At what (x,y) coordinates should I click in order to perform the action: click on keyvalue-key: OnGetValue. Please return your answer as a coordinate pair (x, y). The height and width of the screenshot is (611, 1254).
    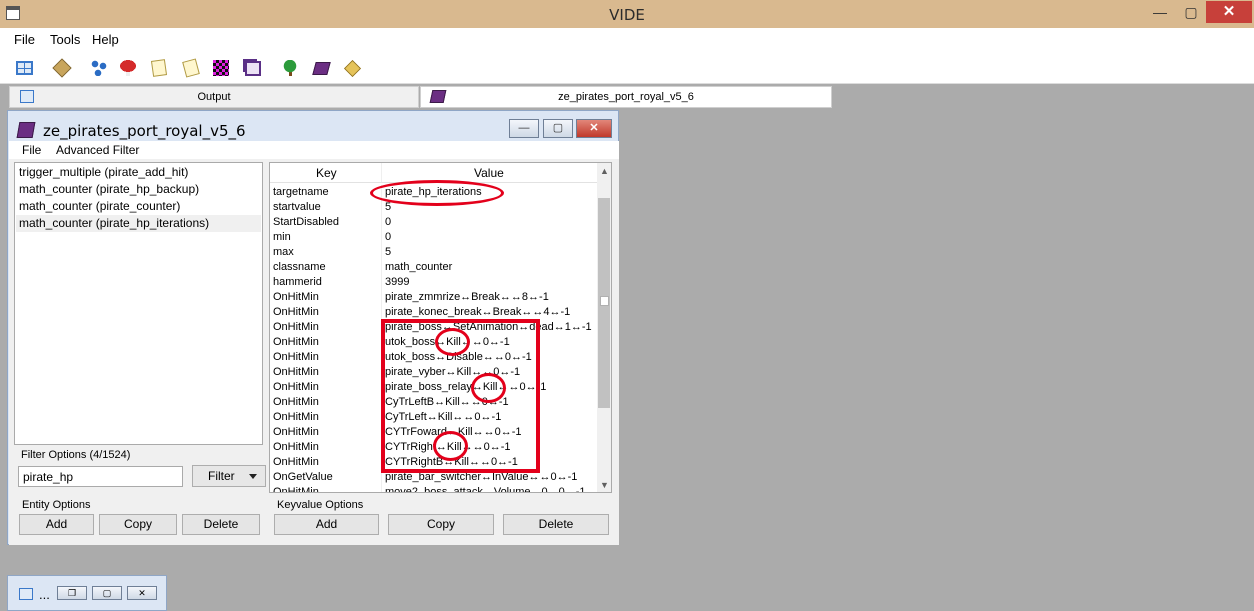
    Looking at the image, I should click on (303, 477).